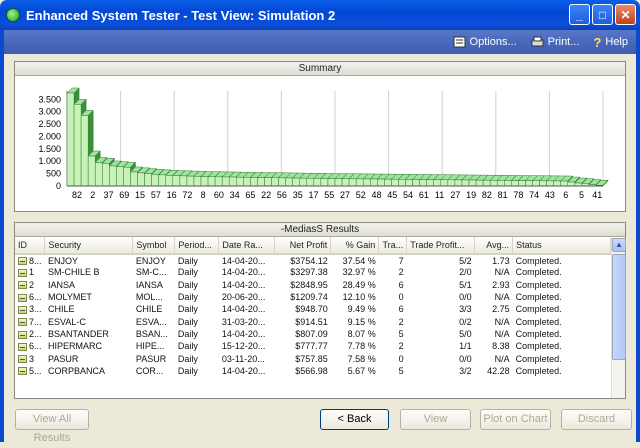  What do you see at coordinates (30, 358) in the screenshot?
I see `table-cell: 3` at bounding box center [30, 358].